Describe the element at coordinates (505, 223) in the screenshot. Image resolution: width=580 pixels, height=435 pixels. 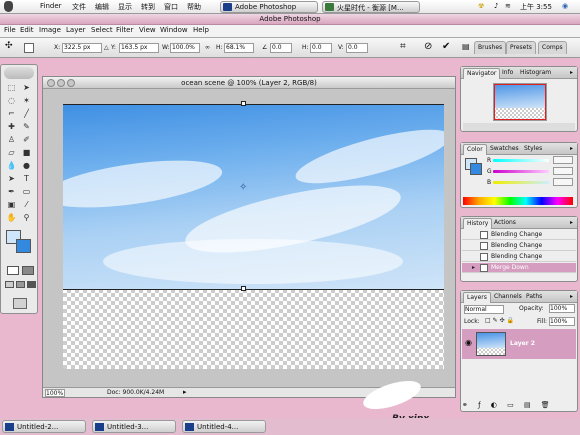
I see `tab-actions: Actions` at that location.